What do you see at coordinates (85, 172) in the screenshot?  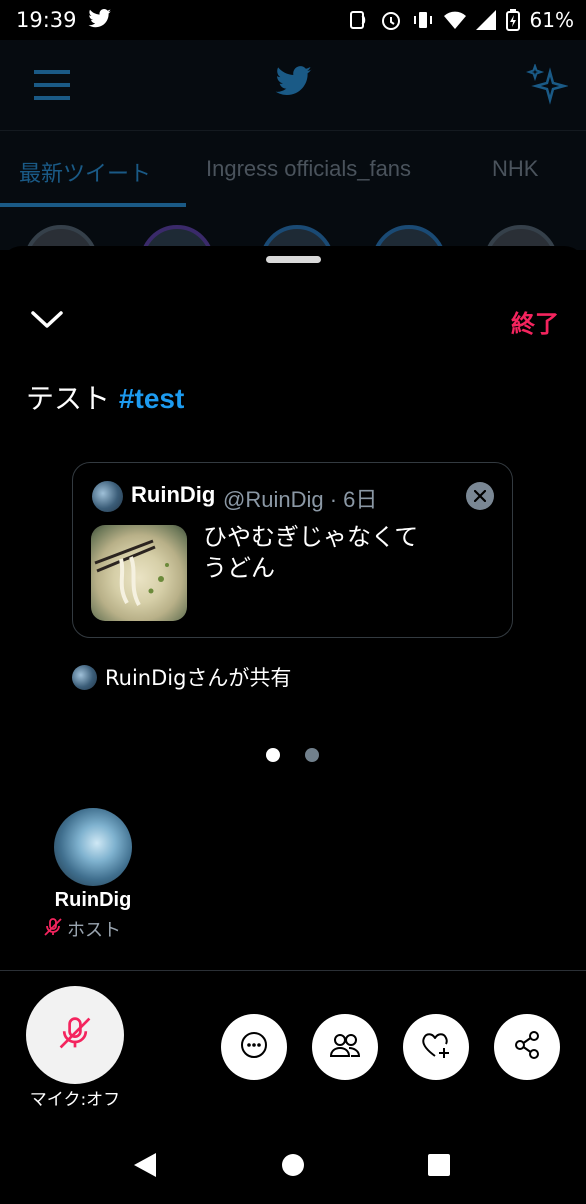 I see `tab-latest-tweets: 最新ツイート` at bounding box center [85, 172].